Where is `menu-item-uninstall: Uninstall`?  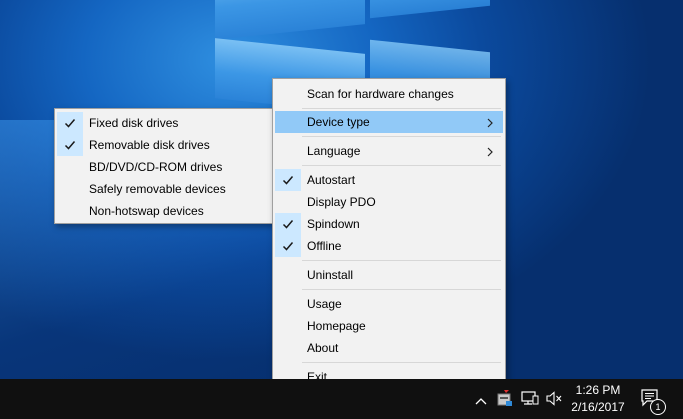 menu-item-uninstall: Uninstall is located at coordinates (389, 275).